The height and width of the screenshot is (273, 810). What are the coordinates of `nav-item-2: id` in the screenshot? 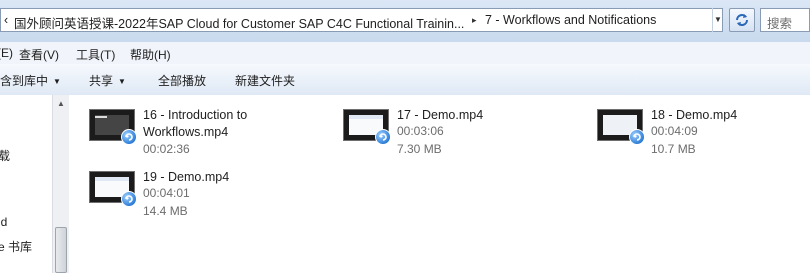 It's located at (3, 222).